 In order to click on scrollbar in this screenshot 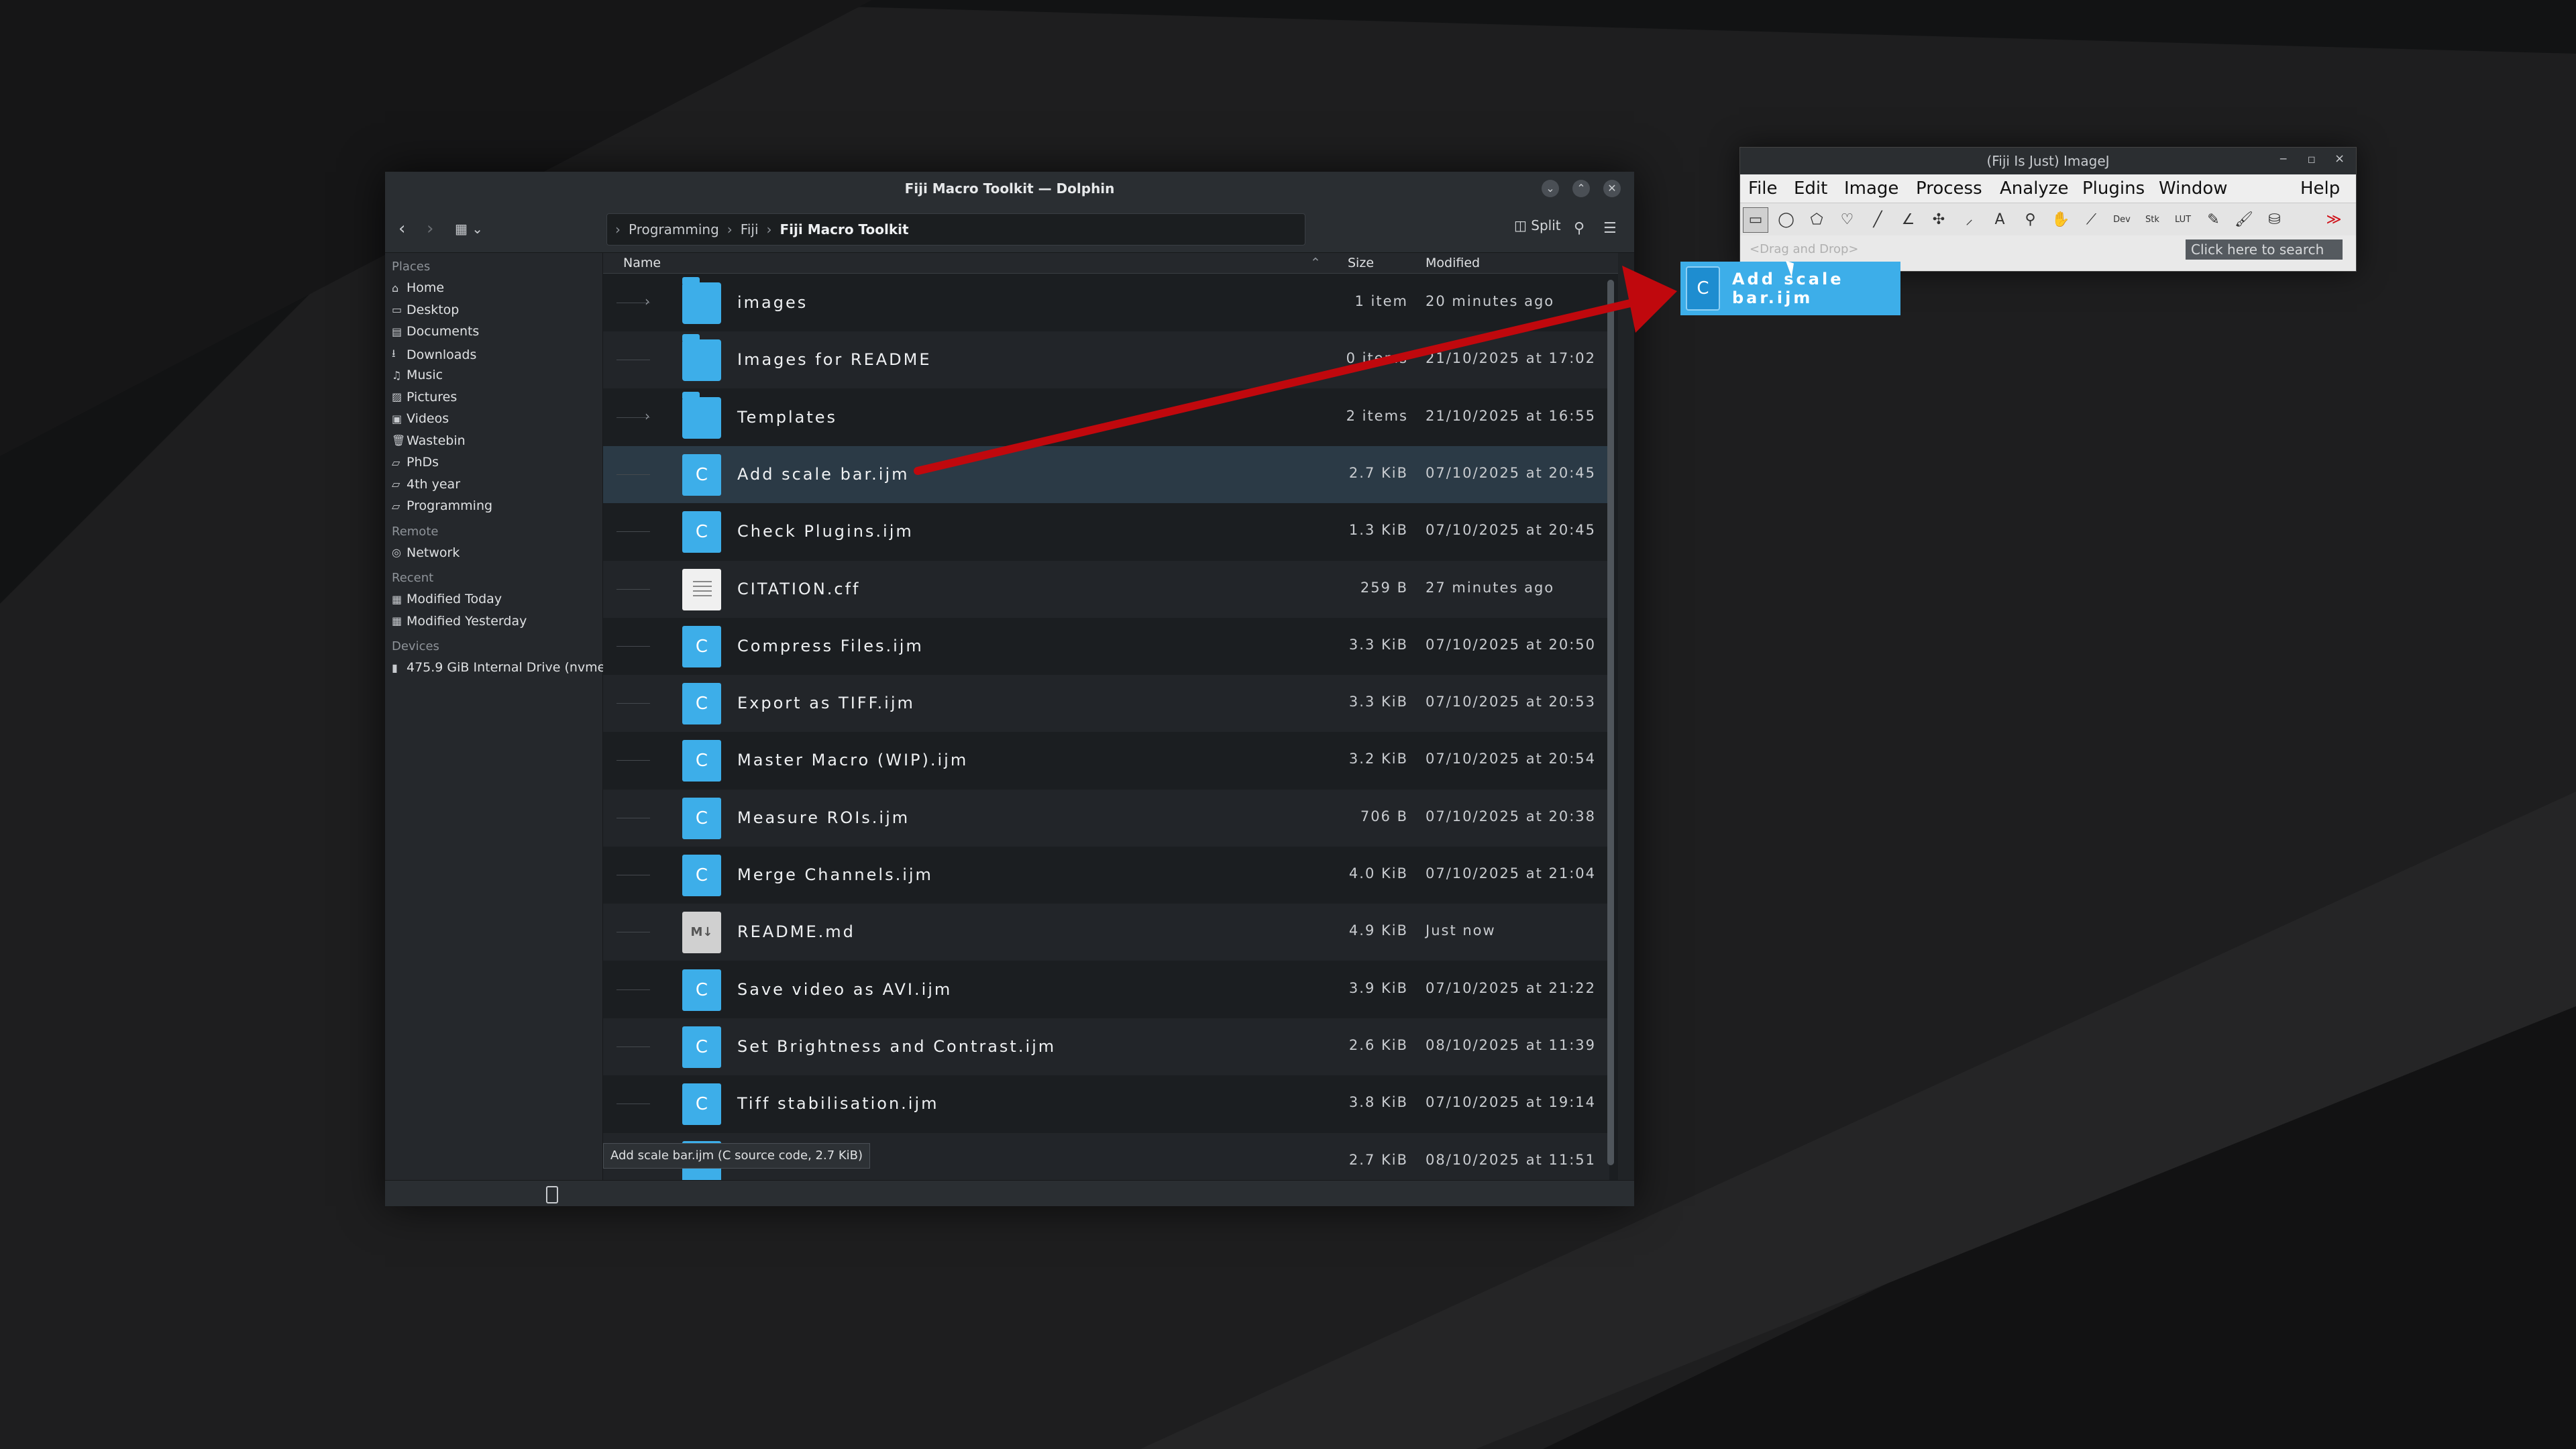, I will do `click(1610, 722)`.